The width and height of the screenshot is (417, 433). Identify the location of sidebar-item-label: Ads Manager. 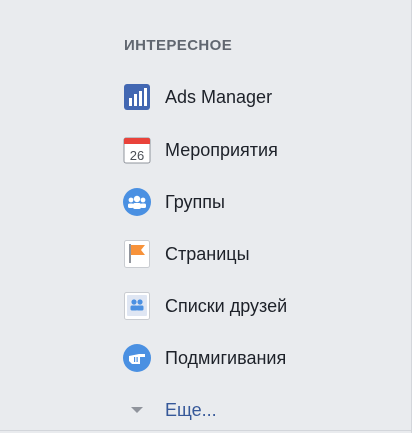
(219, 96).